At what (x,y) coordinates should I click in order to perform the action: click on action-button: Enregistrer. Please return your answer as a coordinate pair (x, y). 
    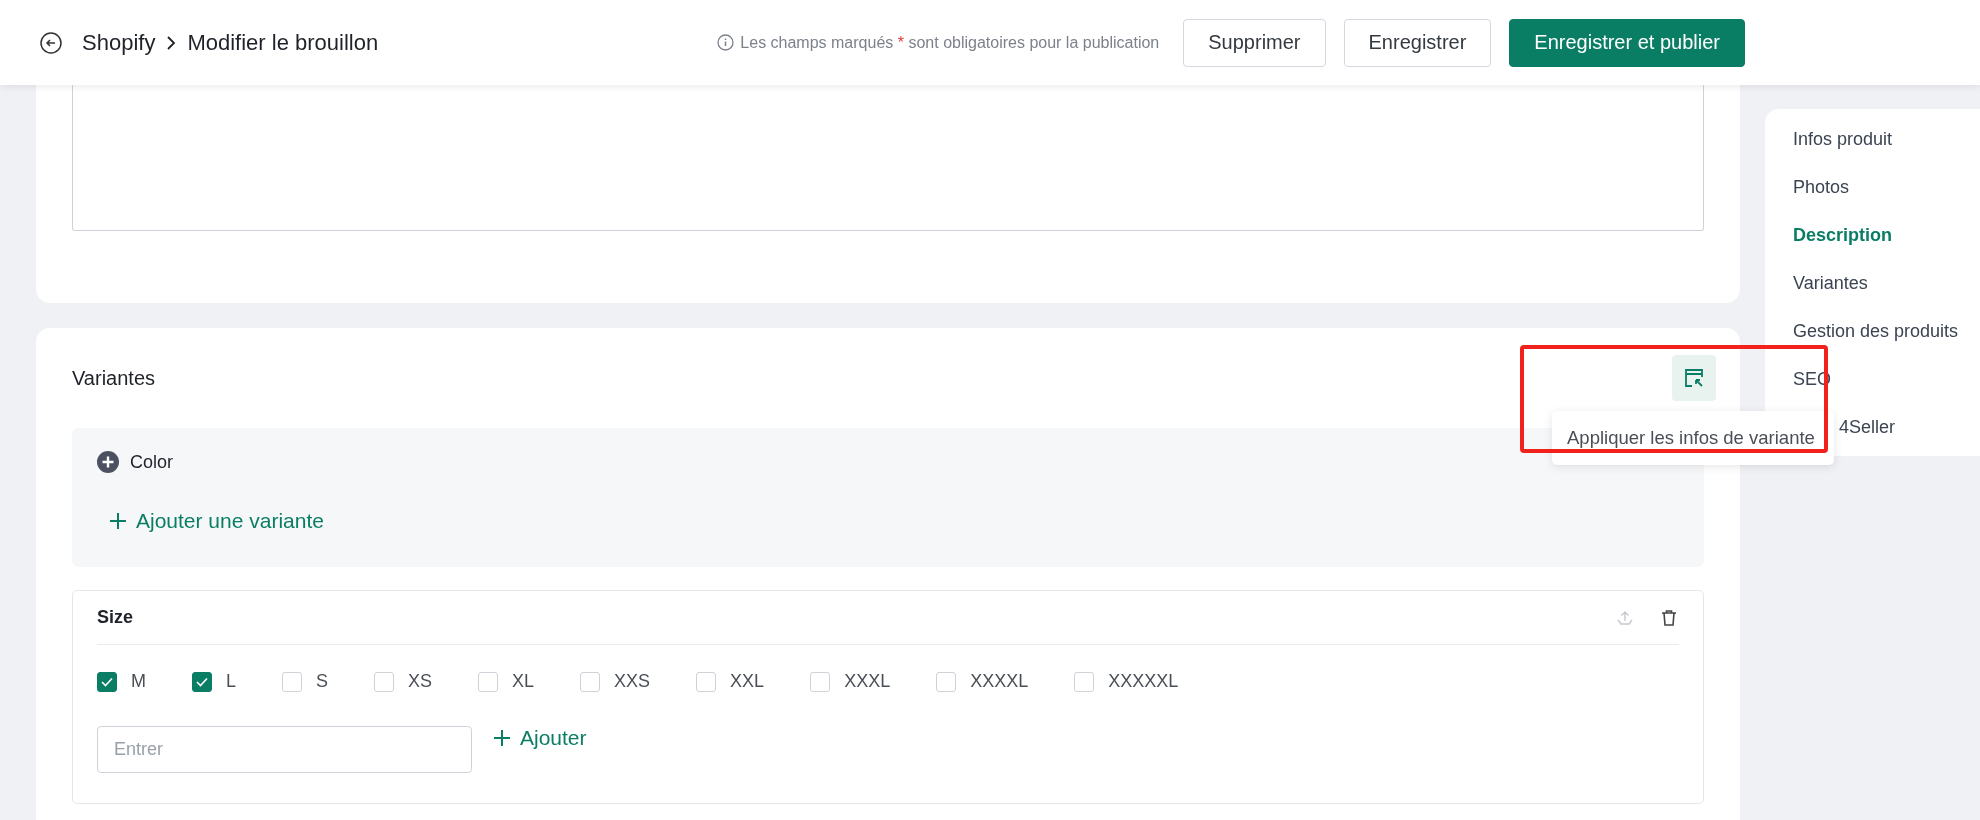
    Looking at the image, I should click on (1417, 42).